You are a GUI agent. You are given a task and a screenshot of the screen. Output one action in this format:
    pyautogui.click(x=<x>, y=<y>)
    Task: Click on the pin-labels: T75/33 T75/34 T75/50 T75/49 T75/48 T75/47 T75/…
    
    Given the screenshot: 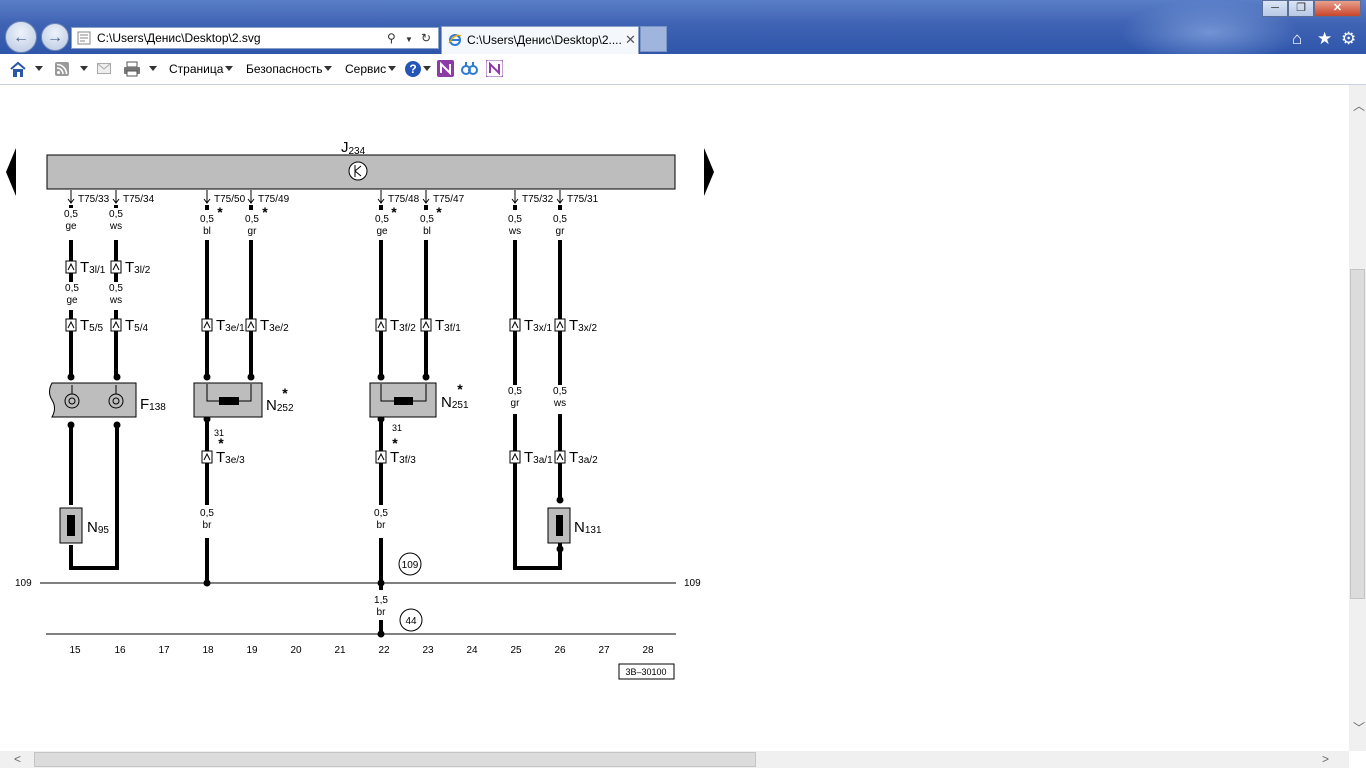 What is the action you would take?
    pyautogui.click(x=333, y=197)
    